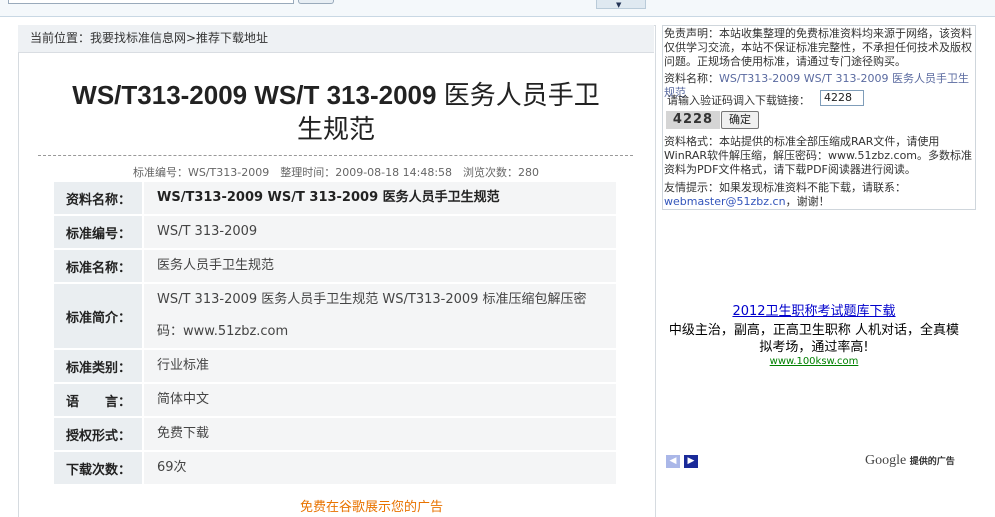 Image resolution: width=995 pixels, height=517 pixels. I want to click on row-label: 资料名称：, so click(98, 198).